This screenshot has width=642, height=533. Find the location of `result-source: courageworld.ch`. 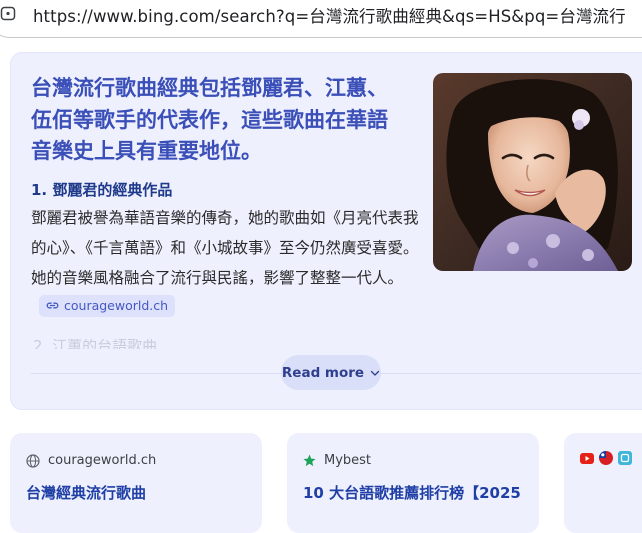

result-source: courageworld.ch is located at coordinates (91, 460).